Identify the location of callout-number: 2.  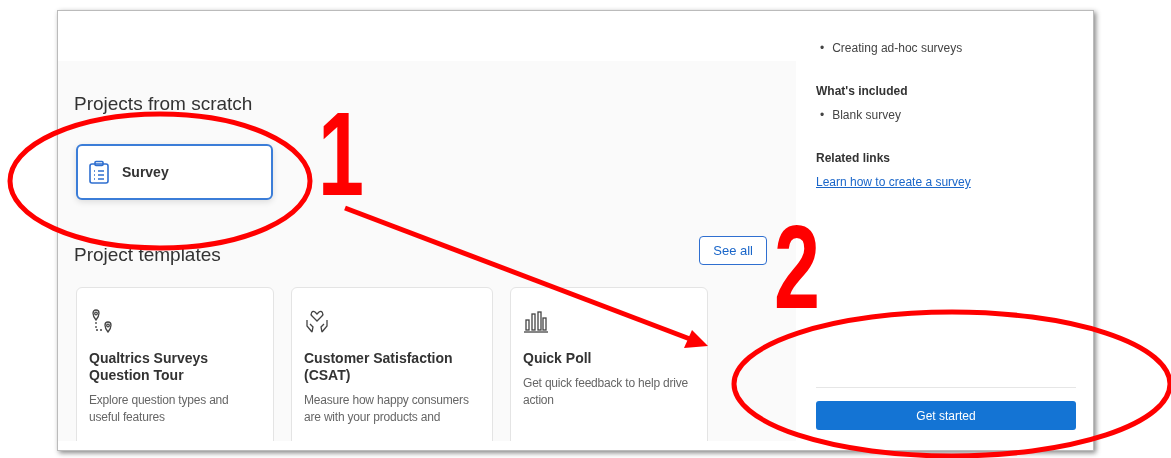
(797, 267).